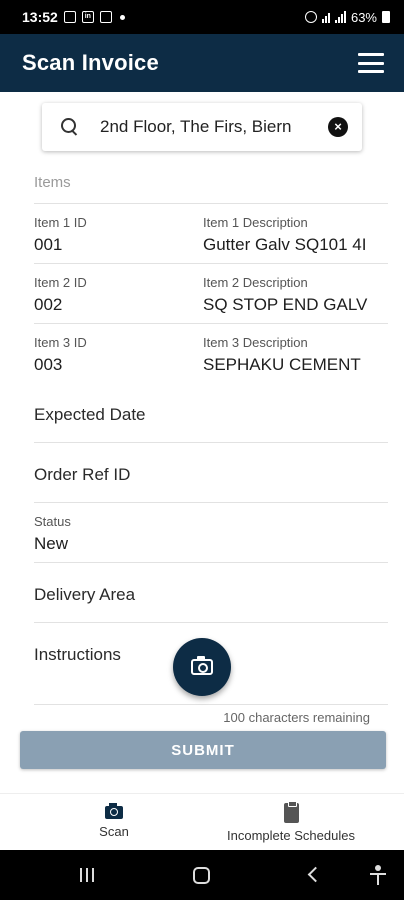 The height and width of the screenshot is (900, 404). I want to click on instructions-field: Instructions, so click(77, 655).